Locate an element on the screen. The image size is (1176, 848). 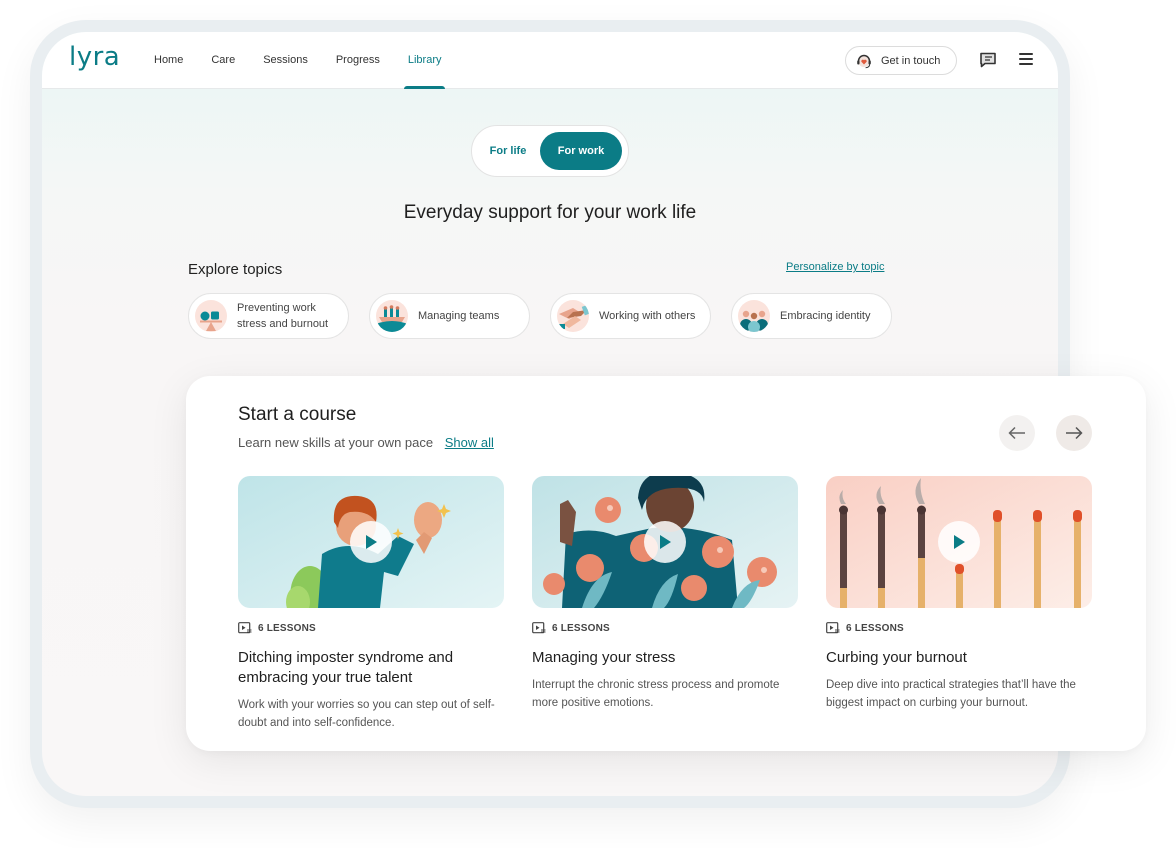
topic-label: Working with others is located at coordinates (647, 316).